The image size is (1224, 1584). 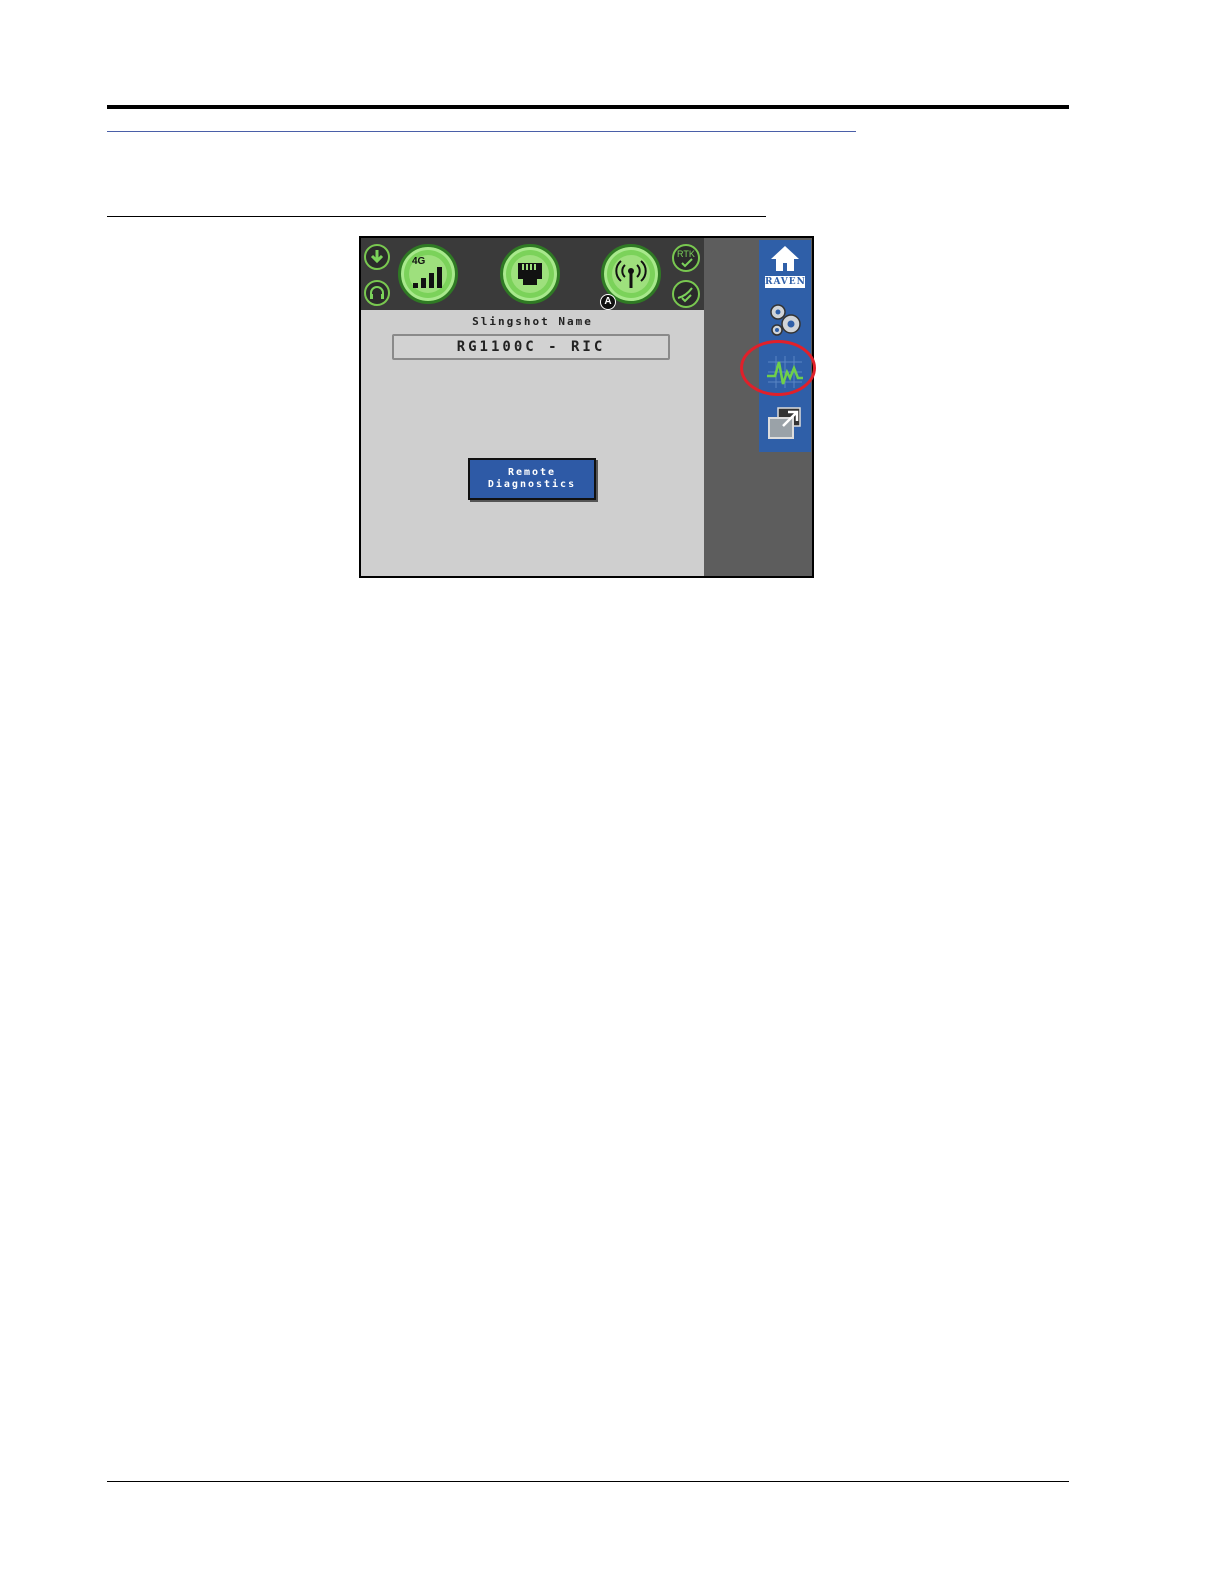 I want to click on footer-rule, so click(x=588, y=1481).